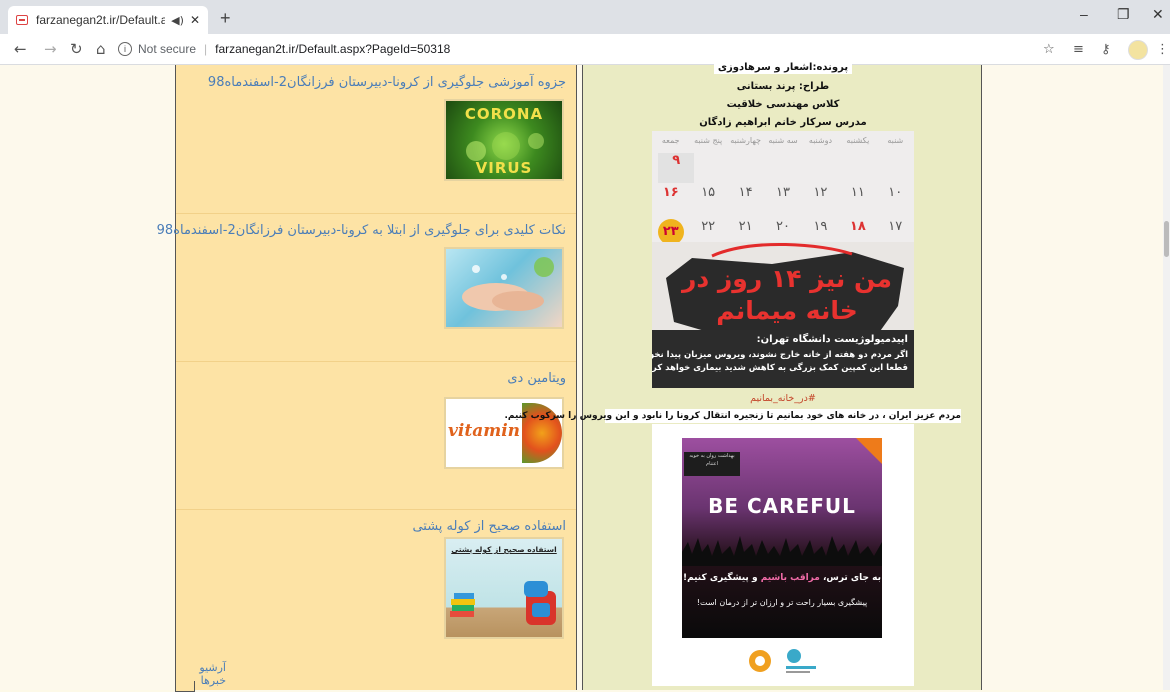 Image resolution: width=1170 pixels, height=692 pixels. I want to click on calendar-day: ۹, so click(676, 168).